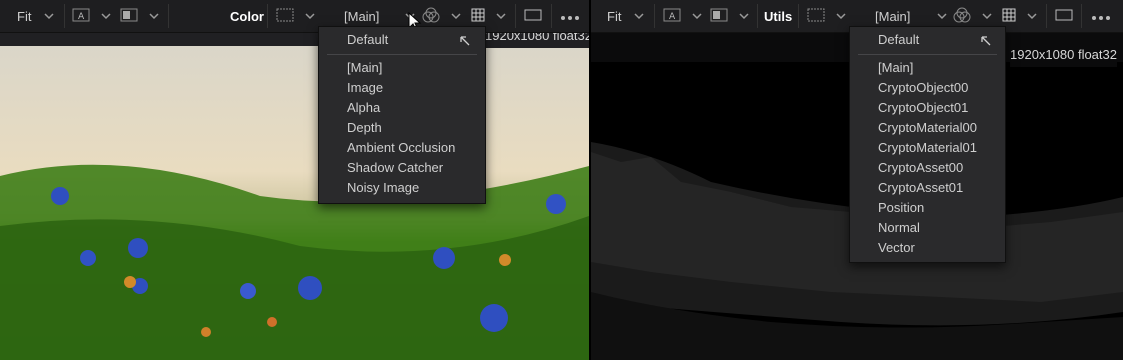  I want to click on menu-item-label: CryptoObject00, so click(923, 87).